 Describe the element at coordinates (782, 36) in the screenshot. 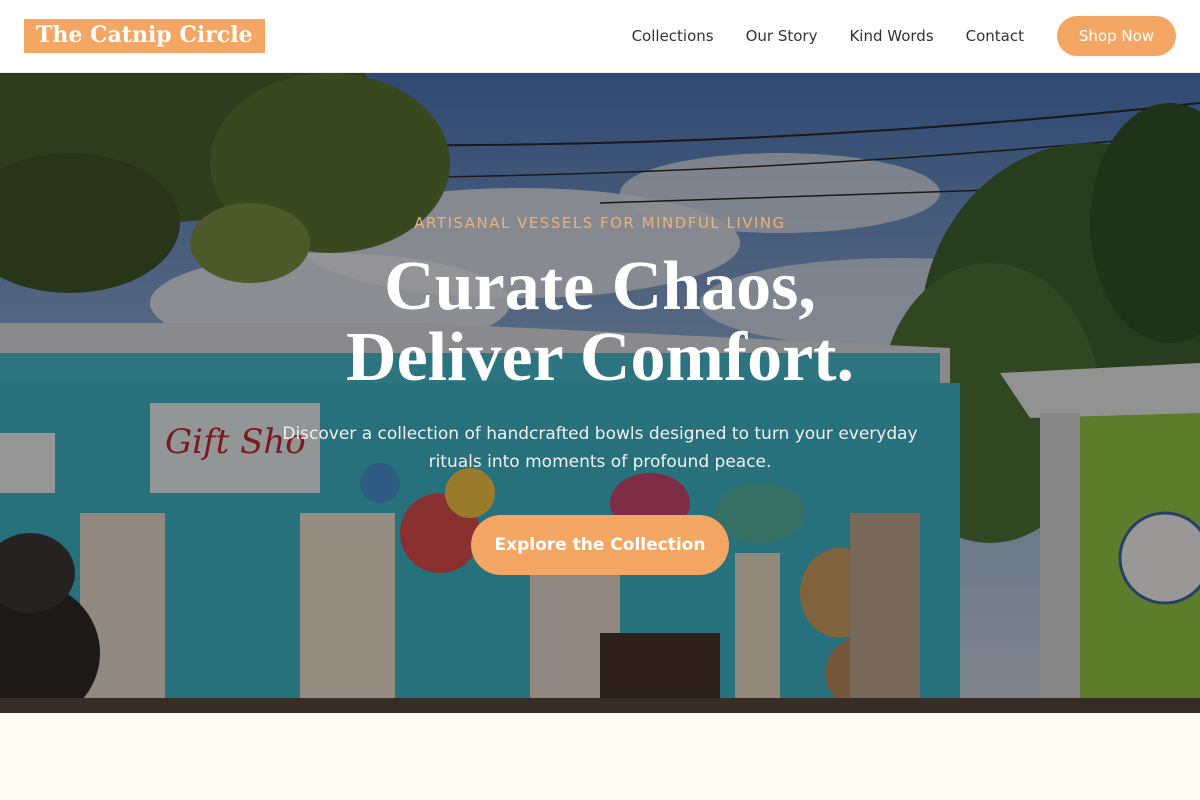

I see `nav-link-our-story: Our Story` at that location.